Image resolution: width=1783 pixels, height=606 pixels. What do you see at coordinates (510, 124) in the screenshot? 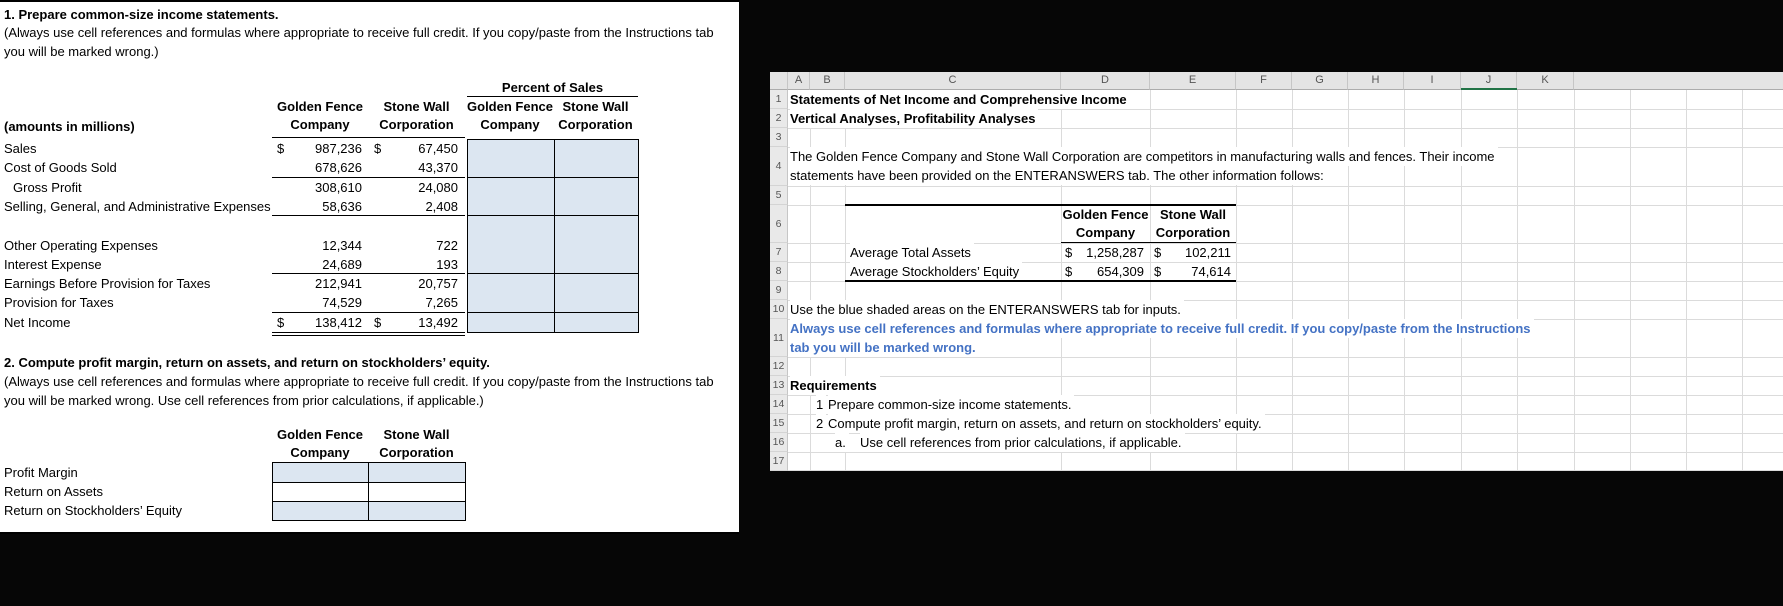
I see `column-header-line2: Company` at bounding box center [510, 124].